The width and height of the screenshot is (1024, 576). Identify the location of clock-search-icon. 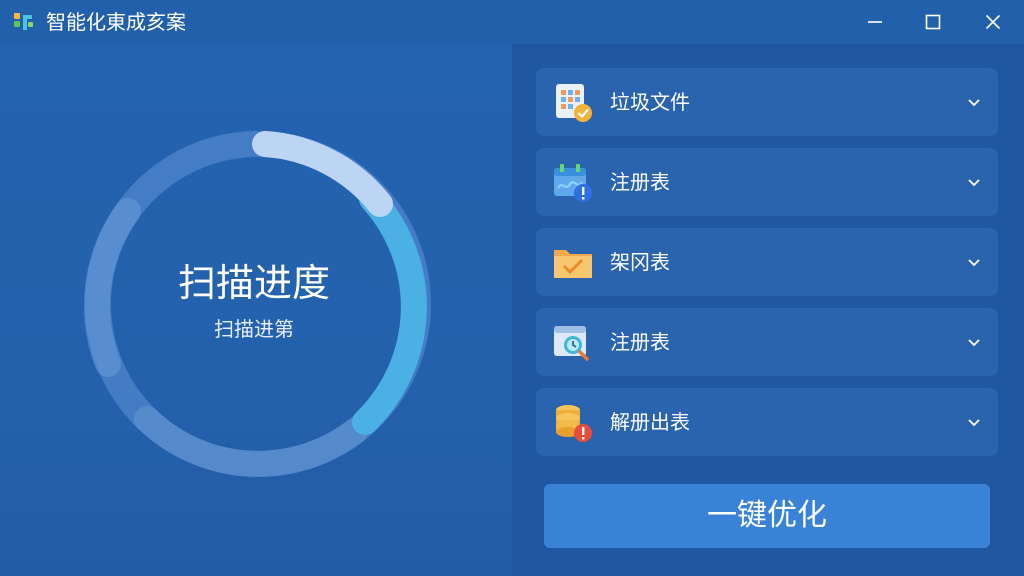
(571, 343).